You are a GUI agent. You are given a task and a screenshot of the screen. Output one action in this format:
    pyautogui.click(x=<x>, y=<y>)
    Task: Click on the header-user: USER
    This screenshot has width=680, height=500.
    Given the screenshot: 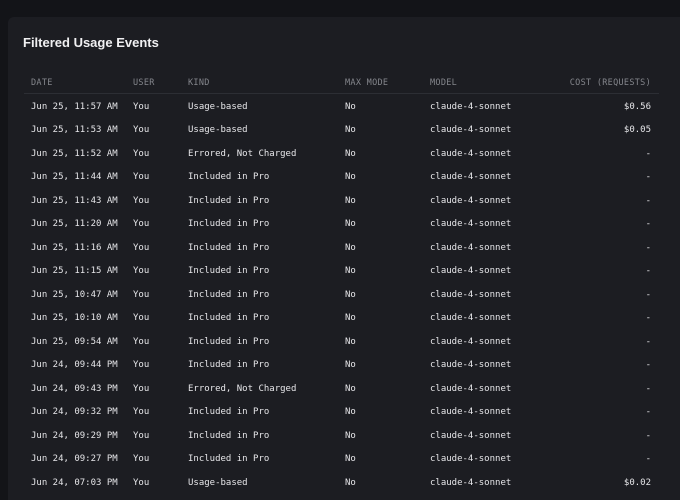 What is the action you would take?
    pyautogui.click(x=160, y=83)
    